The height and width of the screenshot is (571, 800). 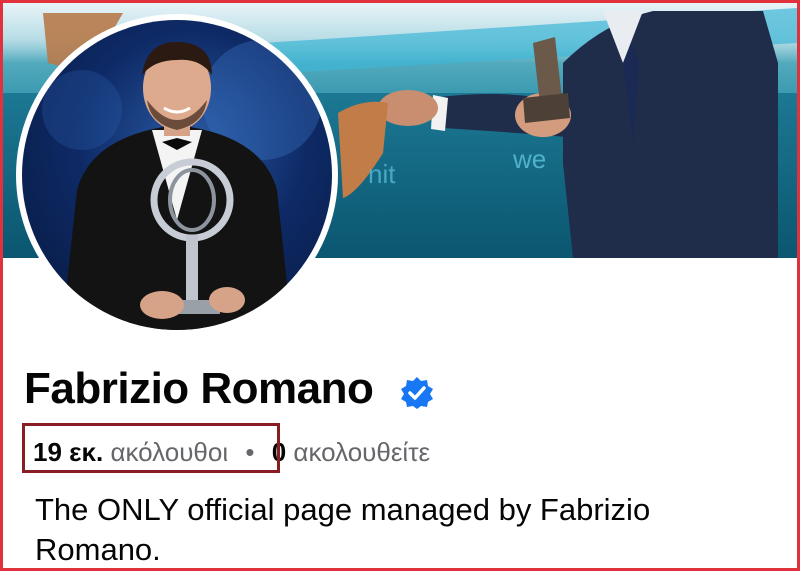 I want to click on profile-name: Fabrizio Romano, so click(x=199, y=388).